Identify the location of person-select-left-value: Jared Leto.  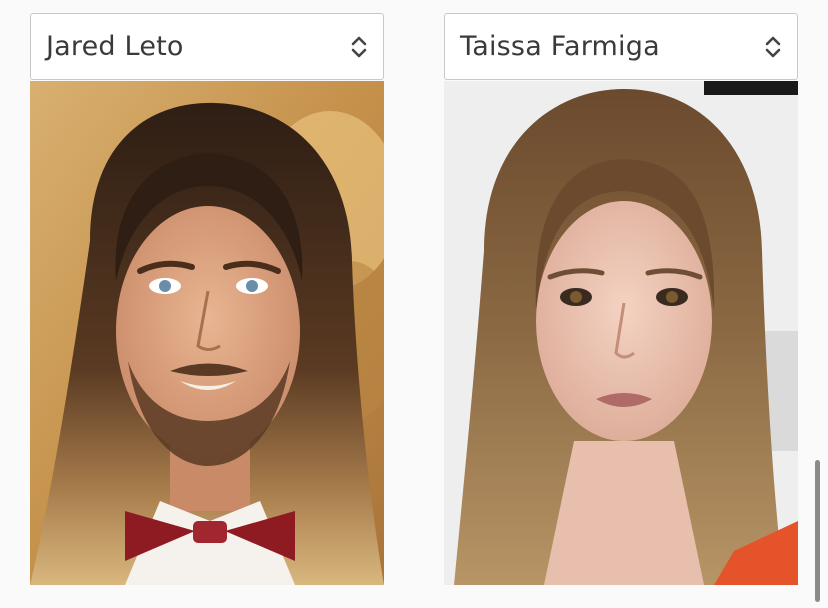
(115, 46).